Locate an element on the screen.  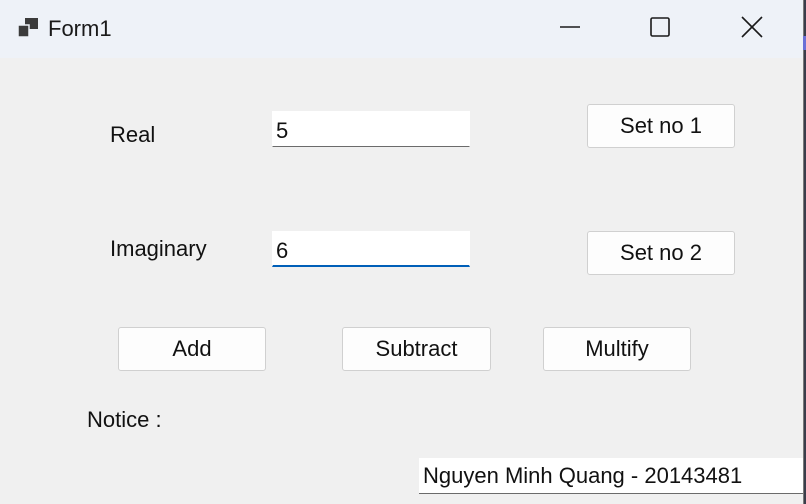
set-no2-button: Set no 2 is located at coordinates (661, 253).